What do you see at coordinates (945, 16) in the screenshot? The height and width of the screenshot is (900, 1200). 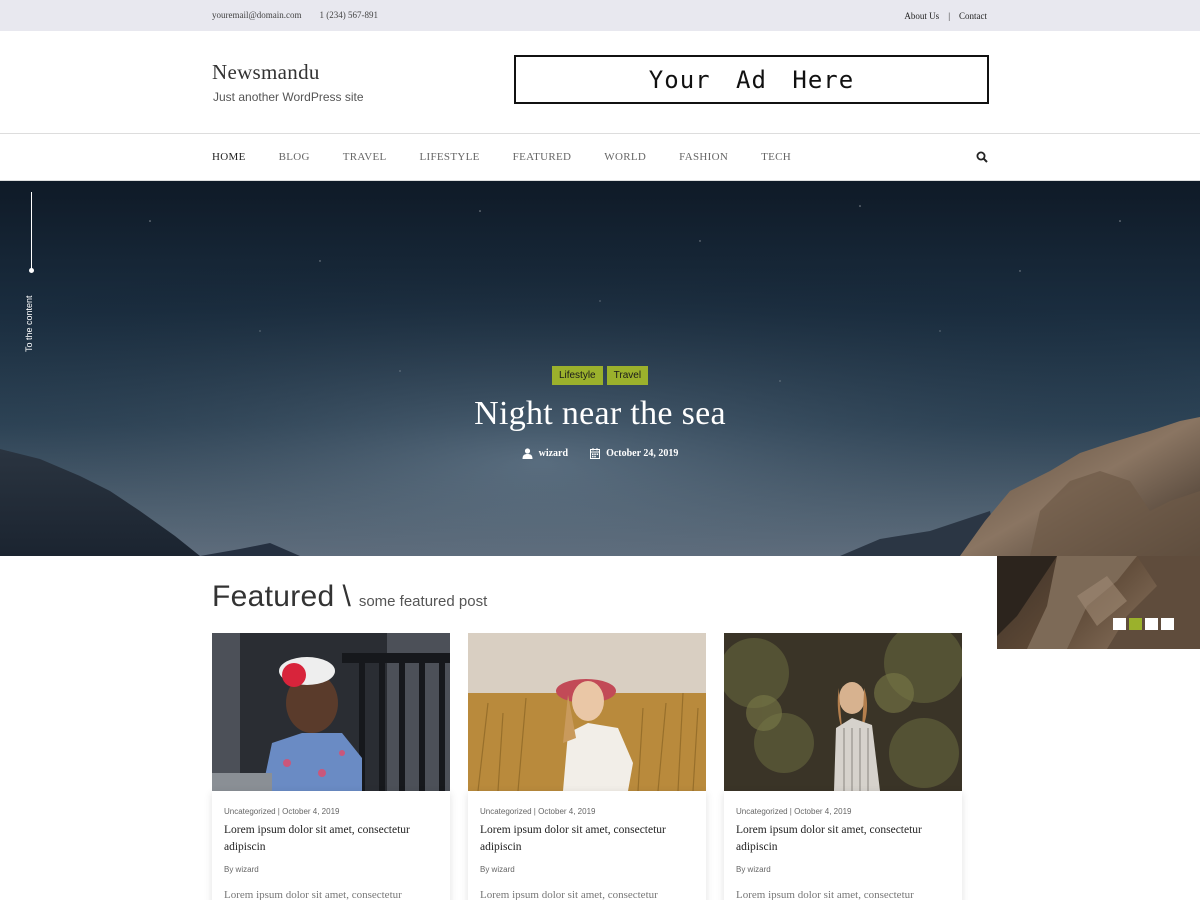 I see `top-links: About Us | Contact` at bounding box center [945, 16].